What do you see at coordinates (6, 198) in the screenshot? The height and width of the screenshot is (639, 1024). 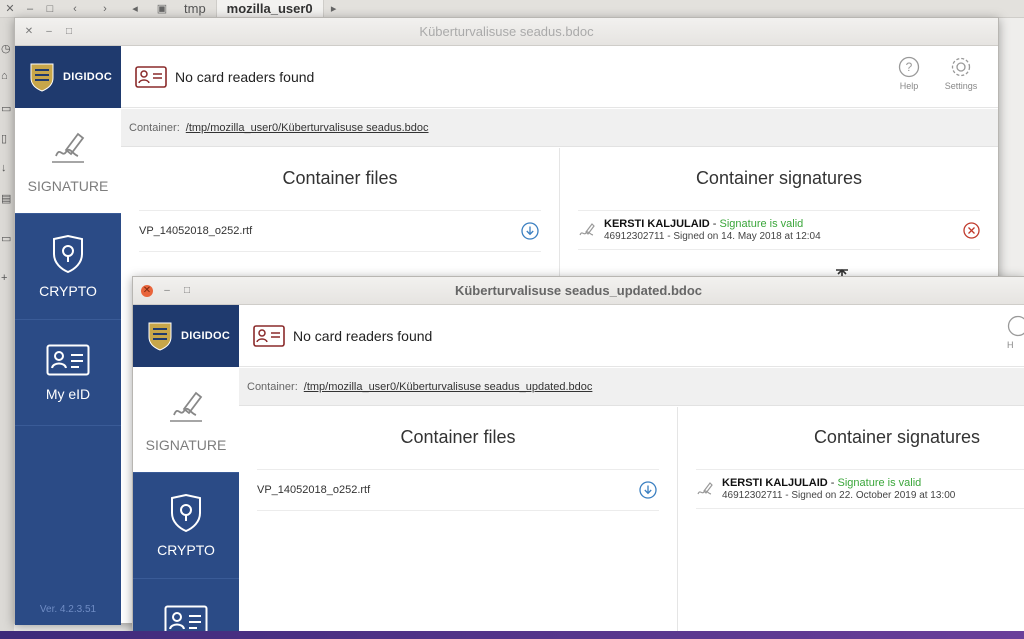 I see `trash-icon: ▤` at bounding box center [6, 198].